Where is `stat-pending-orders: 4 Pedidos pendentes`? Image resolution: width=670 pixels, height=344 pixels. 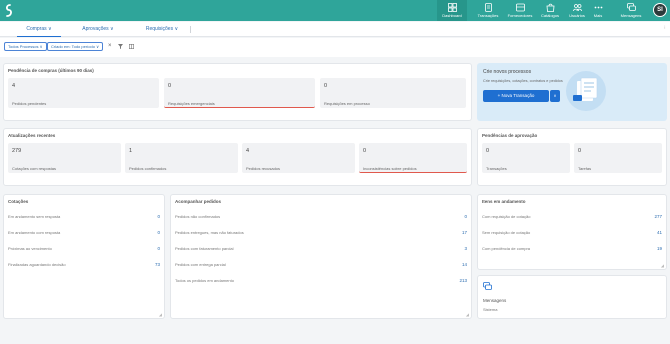 stat-pending-orders: 4 Pedidos pendentes is located at coordinates (83, 93).